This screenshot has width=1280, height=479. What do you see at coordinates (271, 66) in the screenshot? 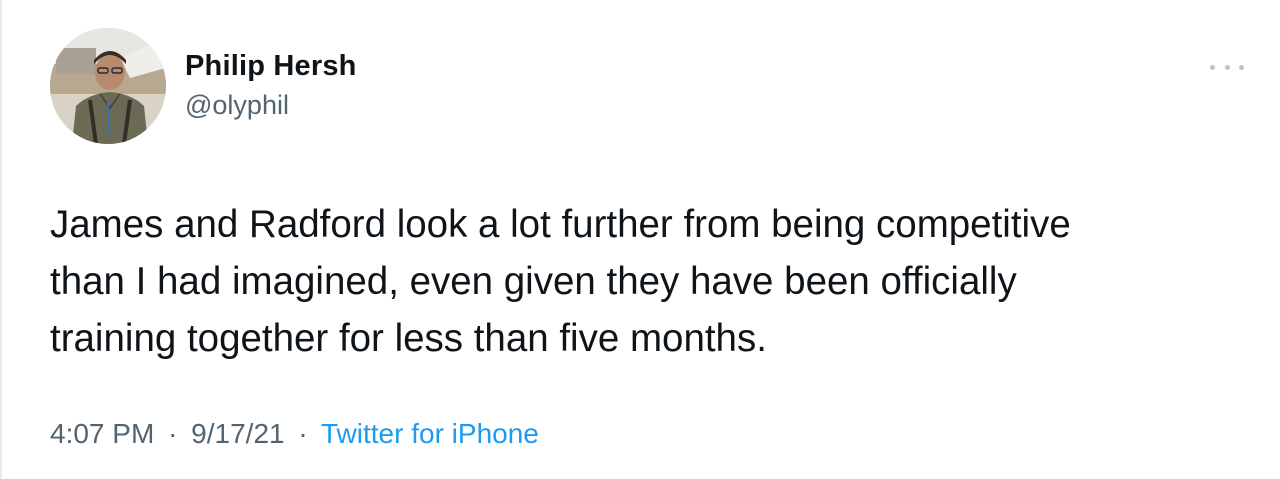
I see `author-name: Philip Hersh` at bounding box center [271, 66].